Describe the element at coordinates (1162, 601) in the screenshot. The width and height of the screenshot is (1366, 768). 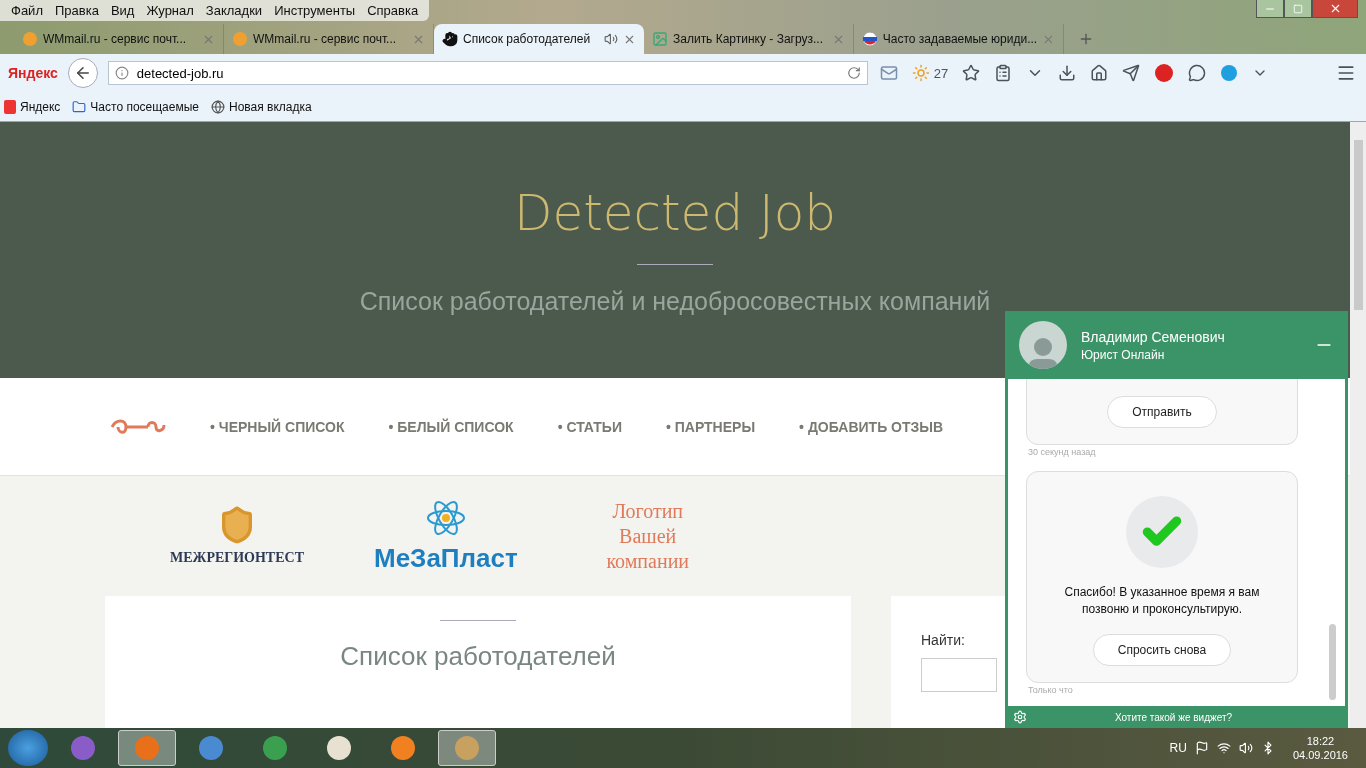
I see `message-text: Спасибо! В указанное время я вам позвоню и проконсультирую.` at that location.